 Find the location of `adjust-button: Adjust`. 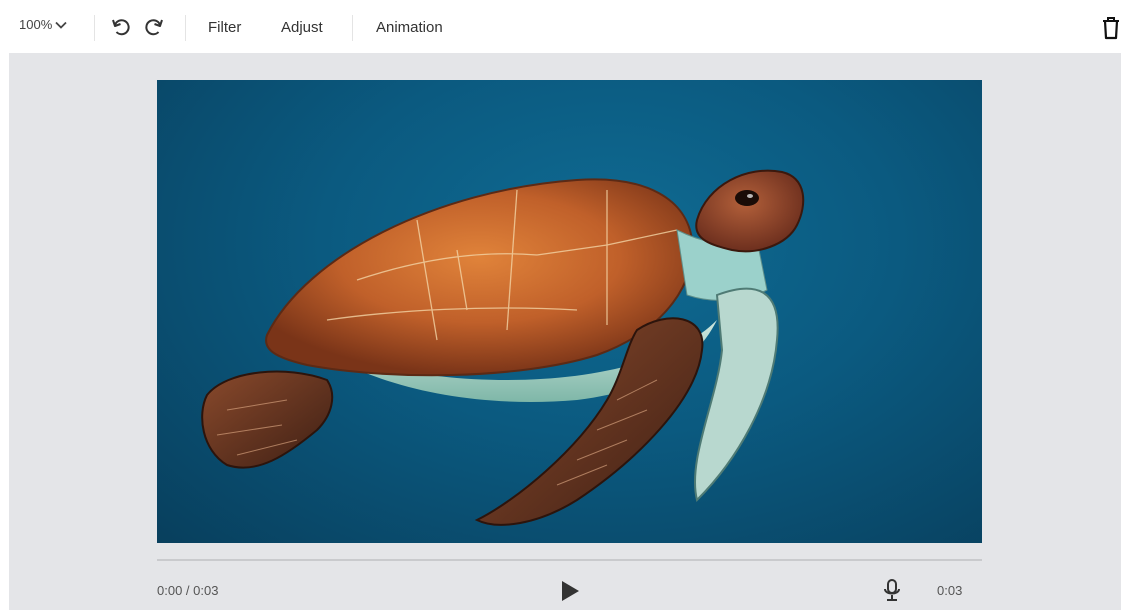

adjust-button: Adjust is located at coordinates (302, 27).